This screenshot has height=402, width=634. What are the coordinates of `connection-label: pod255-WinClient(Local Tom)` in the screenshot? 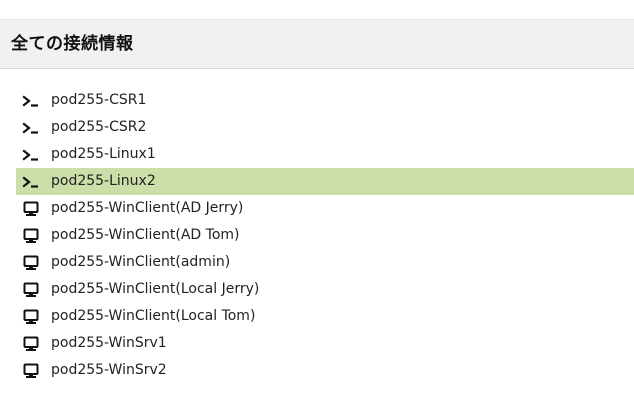 It's located at (153, 316).